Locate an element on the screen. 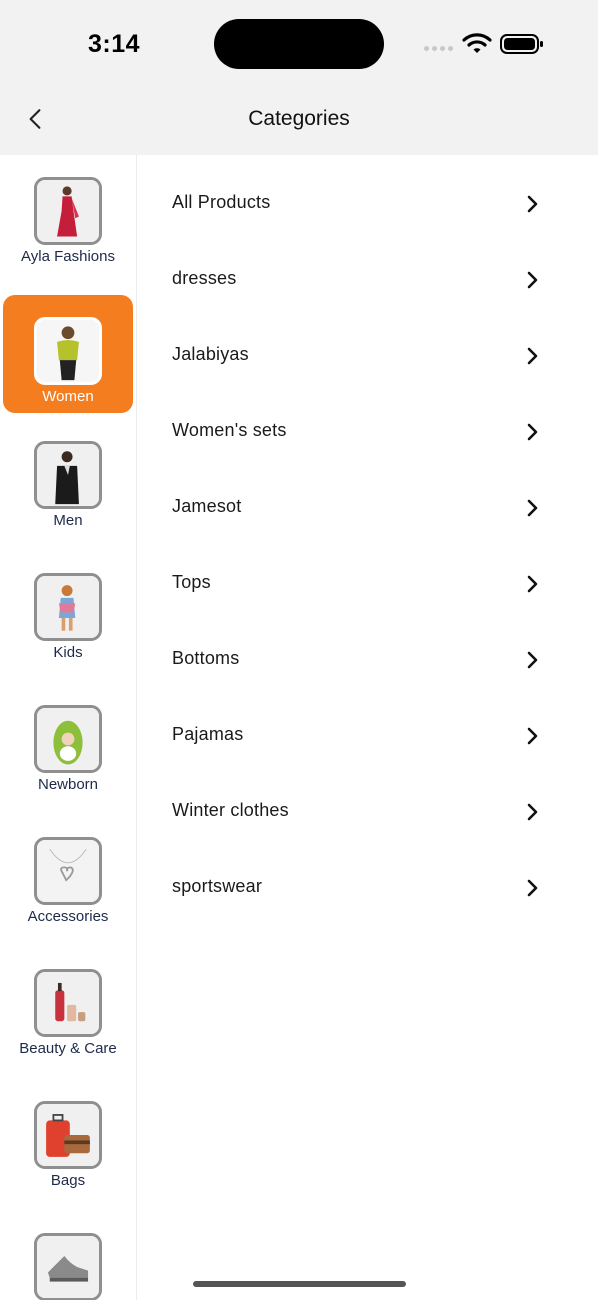  sidebar-item-accessories: Accessories is located at coordinates (68, 874).